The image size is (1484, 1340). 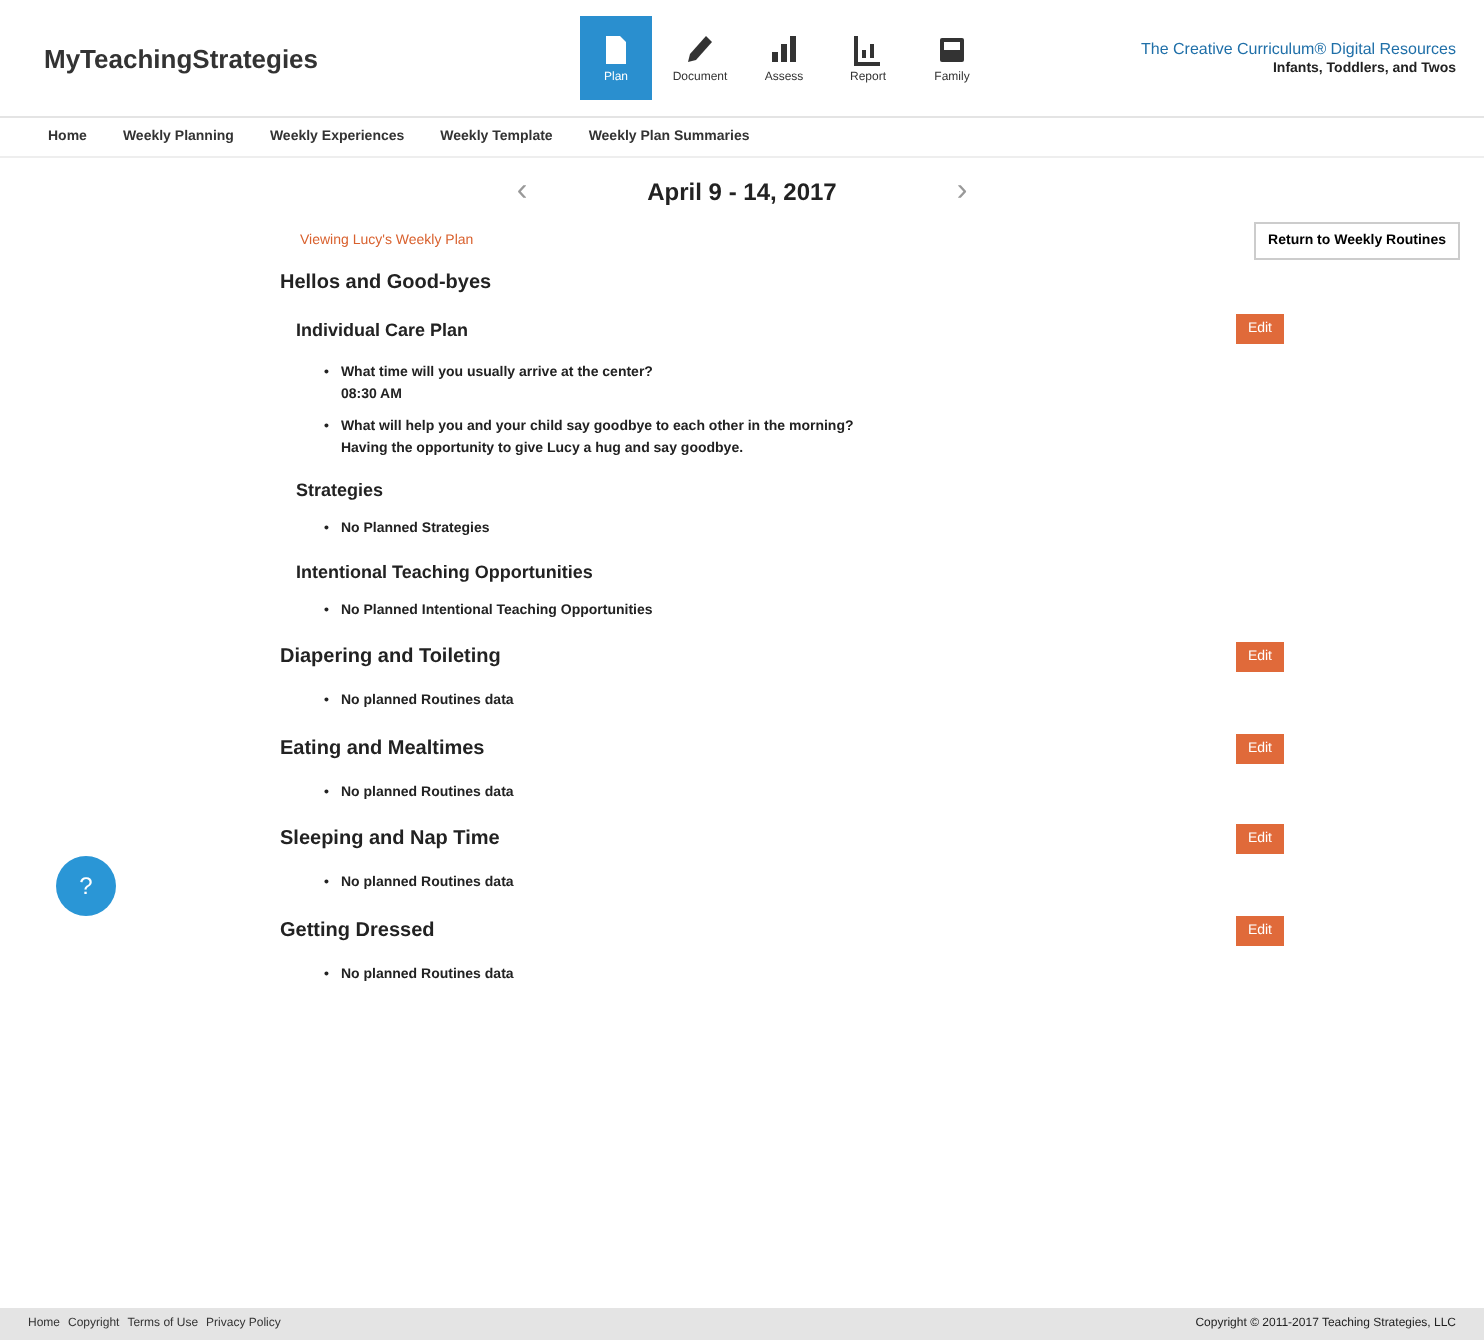 What do you see at coordinates (616, 49) in the screenshot?
I see `document-icon` at bounding box center [616, 49].